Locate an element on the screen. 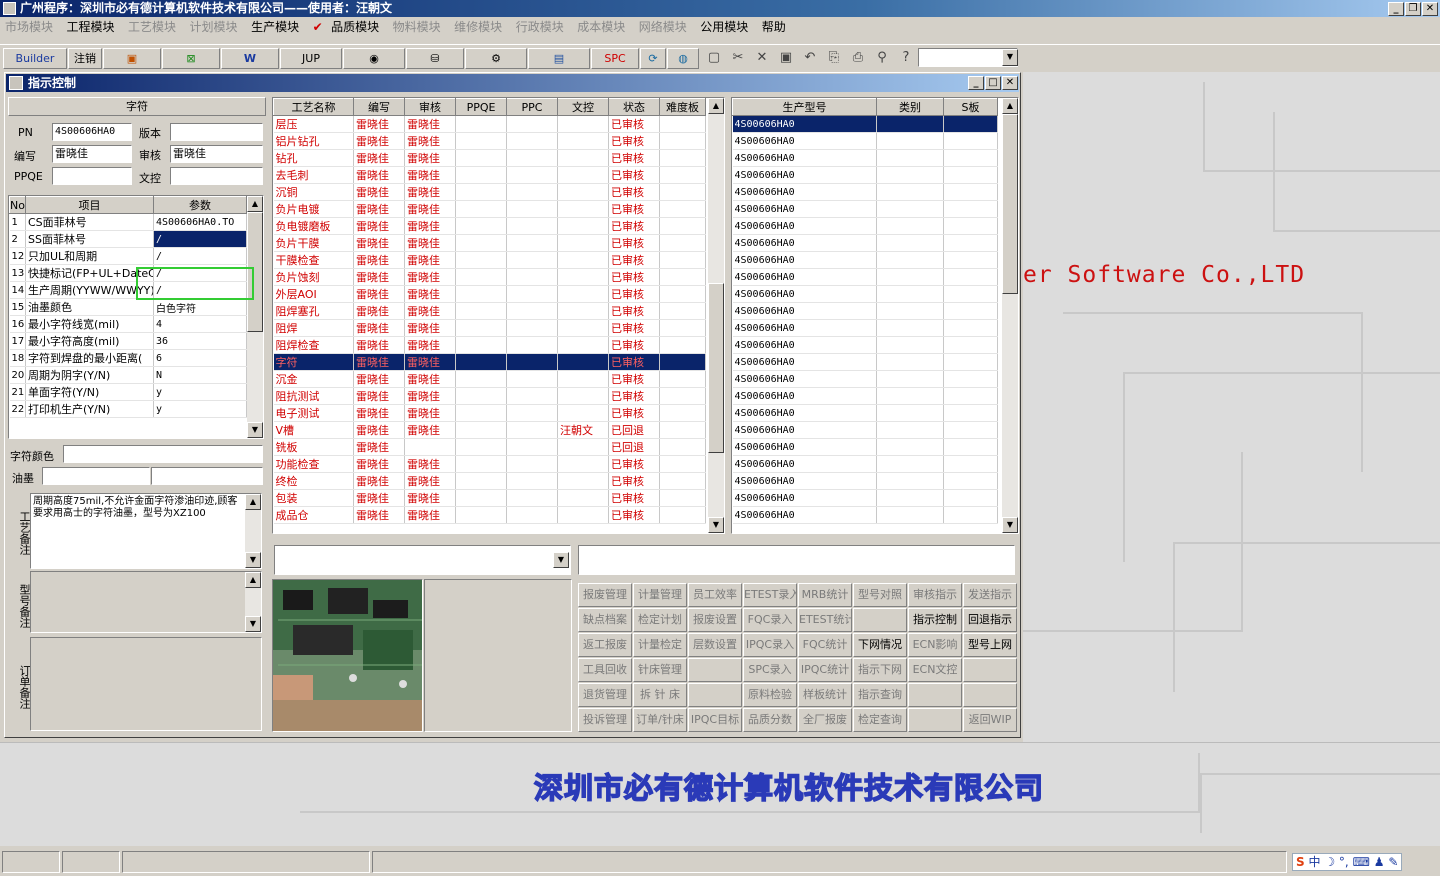 The height and width of the screenshot is (876, 1440). function-button: 指示查询 is located at coordinates (880, 695).